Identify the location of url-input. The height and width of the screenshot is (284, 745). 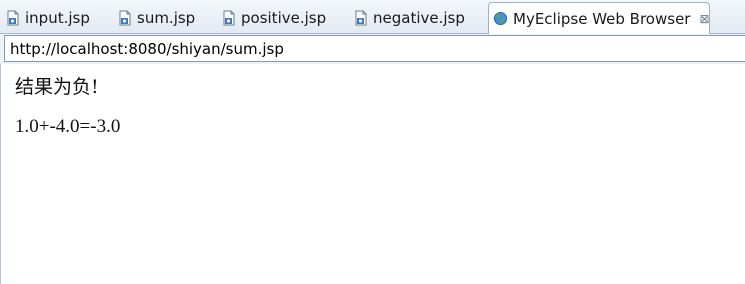
(374, 48).